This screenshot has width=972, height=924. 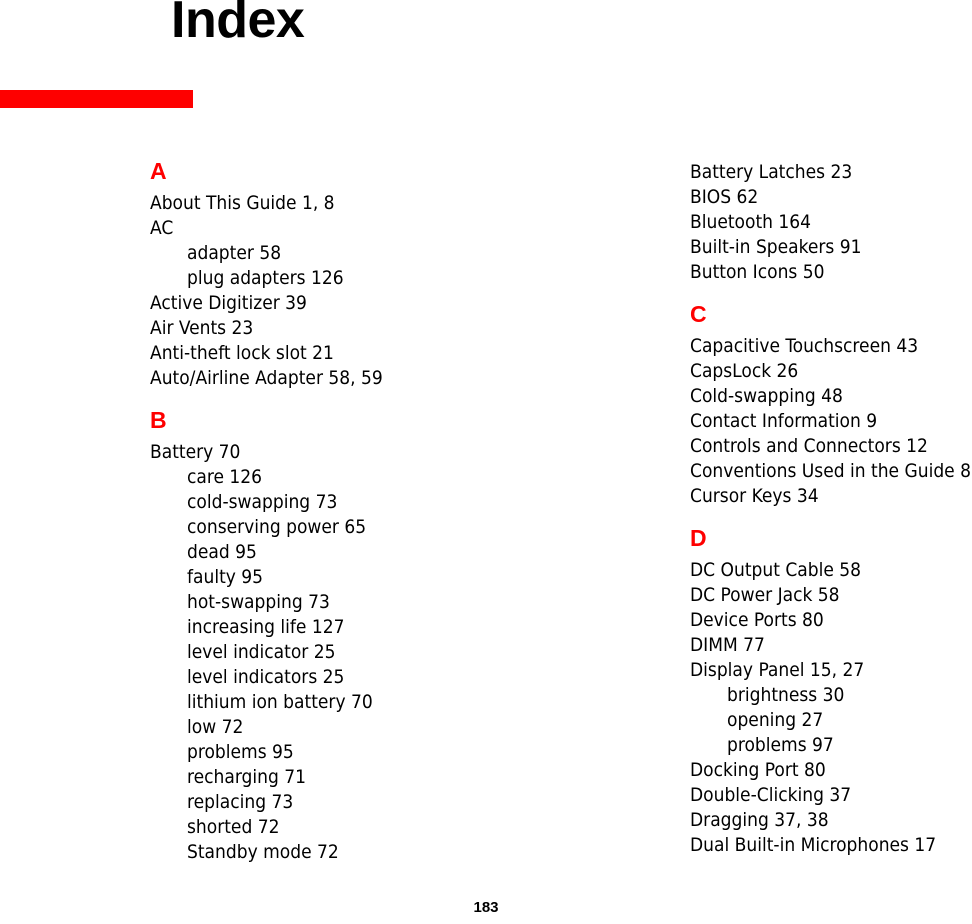 What do you see at coordinates (195, 452) in the screenshot?
I see `index-entry: Battery 70` at bounding box center [195, 452].